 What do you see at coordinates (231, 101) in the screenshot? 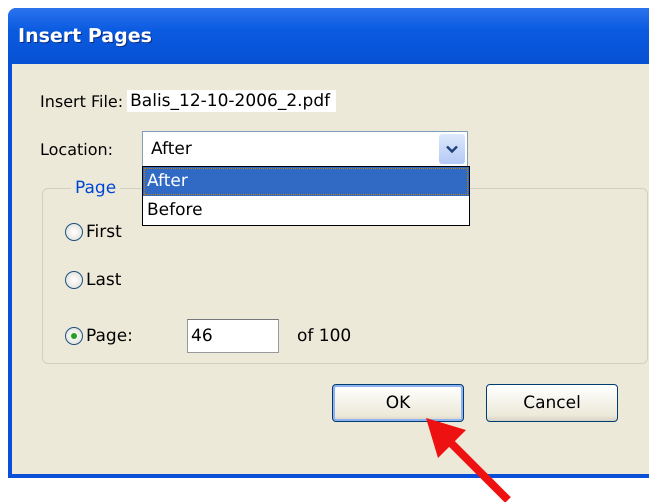
I see `file-name: Balis_12-10-2006_2.pdf` at bounding box center [231, 101].